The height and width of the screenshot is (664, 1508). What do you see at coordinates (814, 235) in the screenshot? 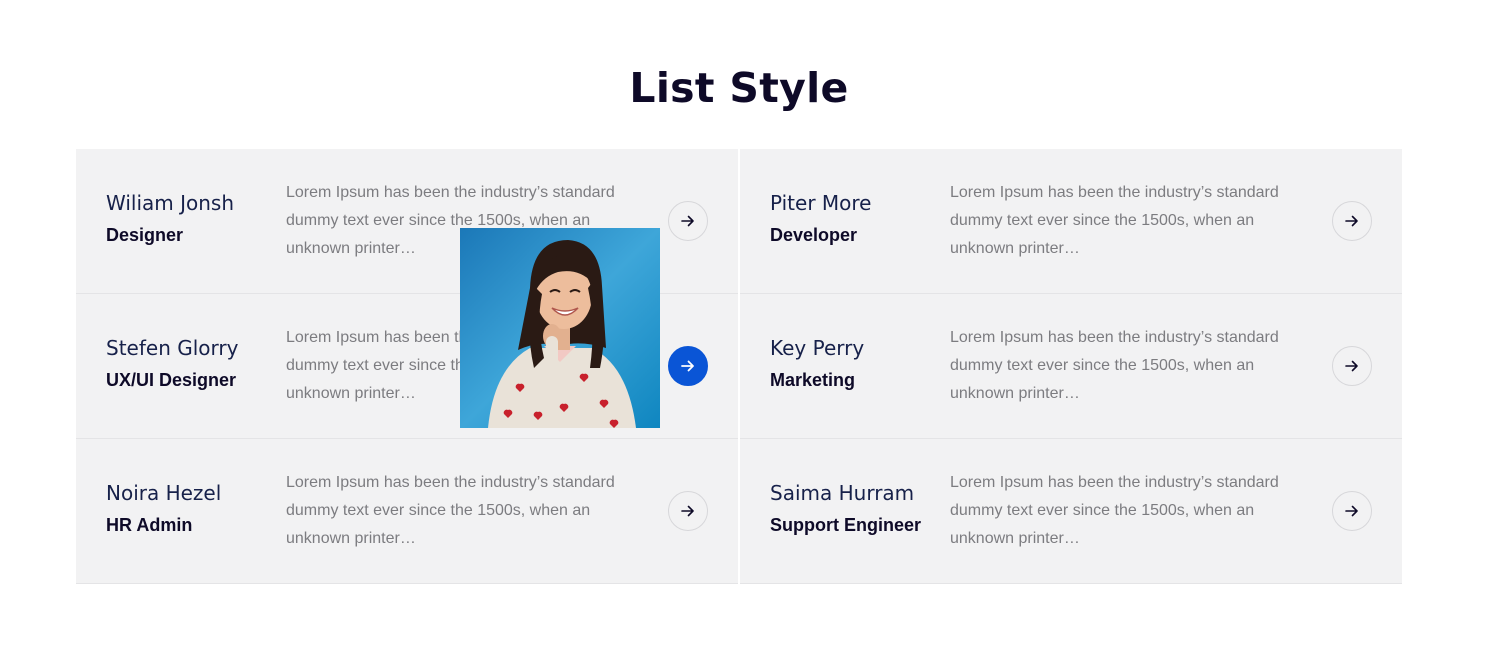
I see `member-role: Developer` at bounding box center [814, 235].